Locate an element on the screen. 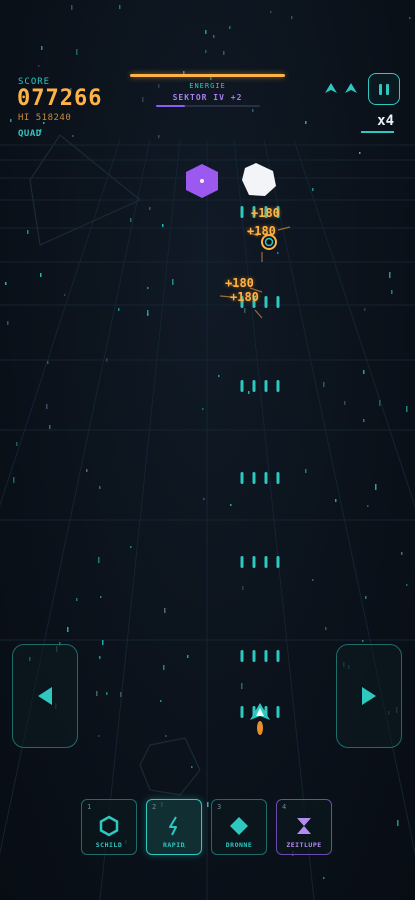 This screenshot has width=415, height=900. sector-label: SEKTOR IV +2 is located at coordinates (207, 97).